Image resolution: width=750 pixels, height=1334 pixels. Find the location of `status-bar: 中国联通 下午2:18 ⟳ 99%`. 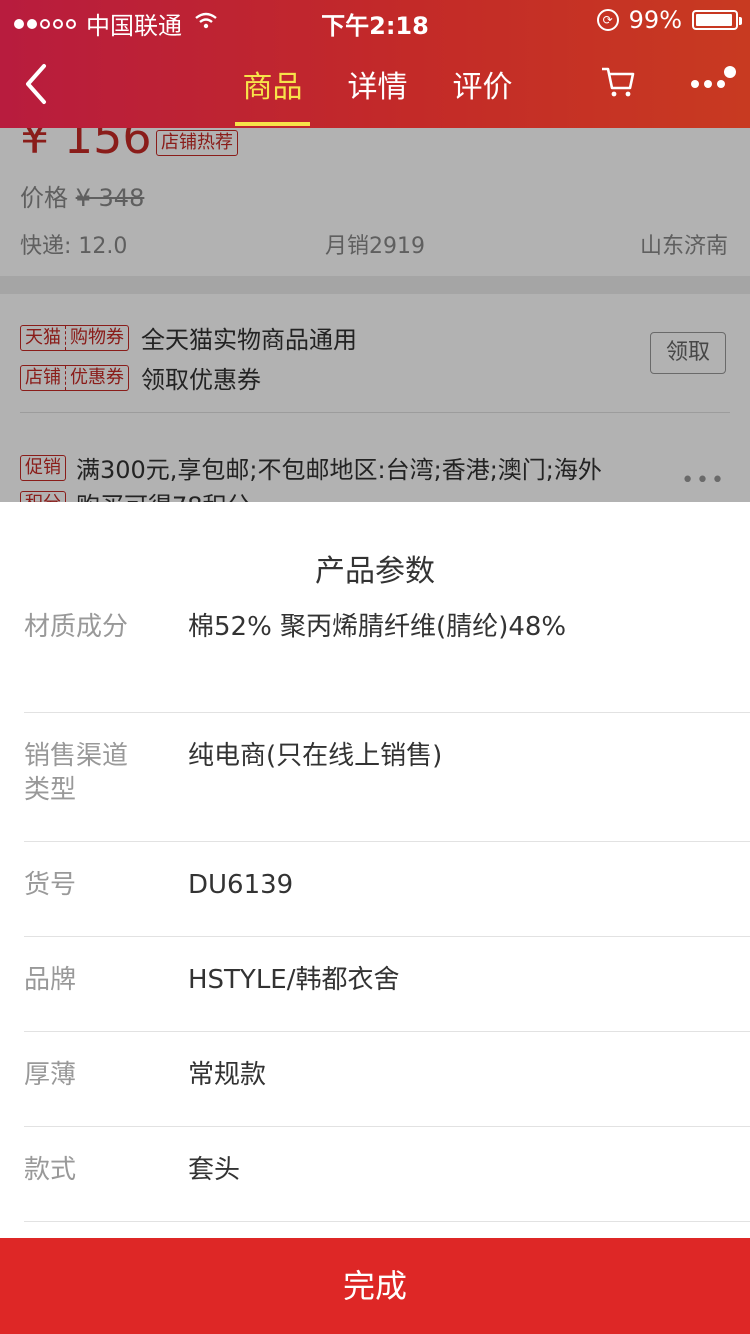

status-bar: 中国联通 下午2:18 ⟳ 99% is located at coordinates (375, 20).